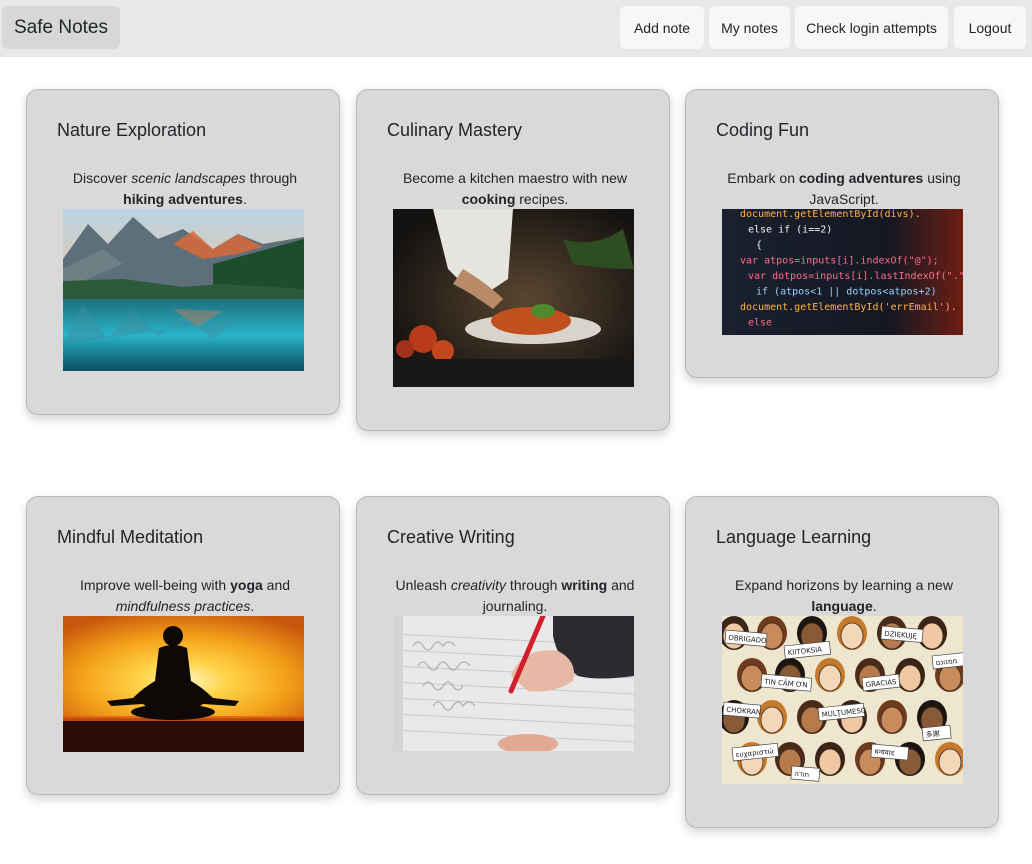 This screenshot has width=1032, height=864. I want to click on card-title: Mindful Meditation, so click(130, 537).